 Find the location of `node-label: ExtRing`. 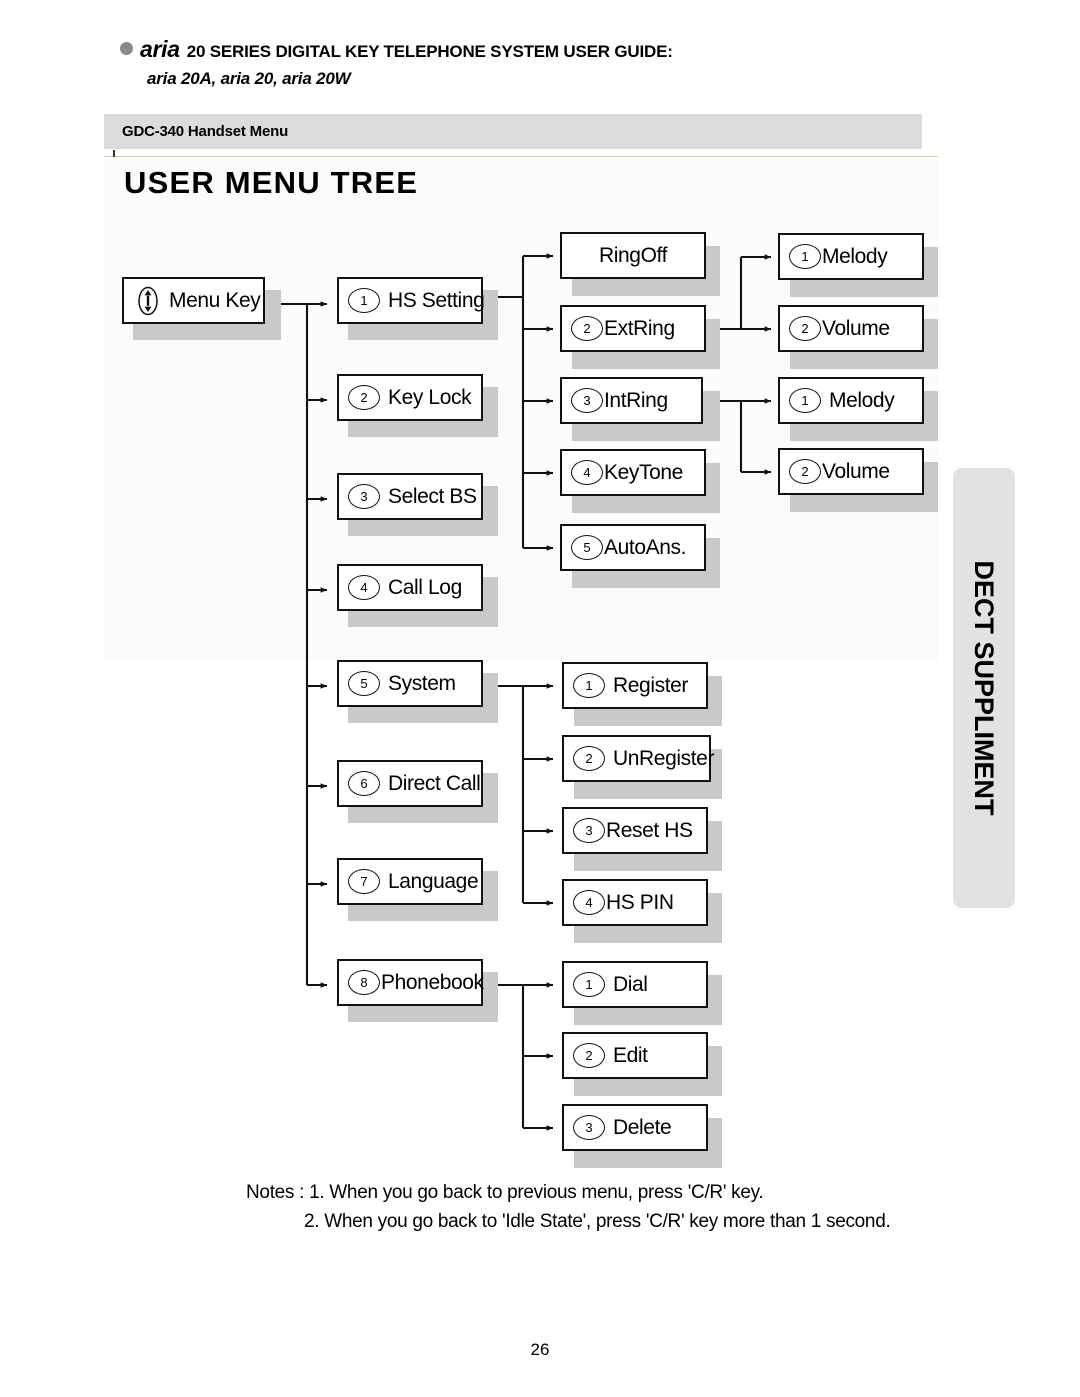

node-label: ExtRing is located at coordinates (639, 328).